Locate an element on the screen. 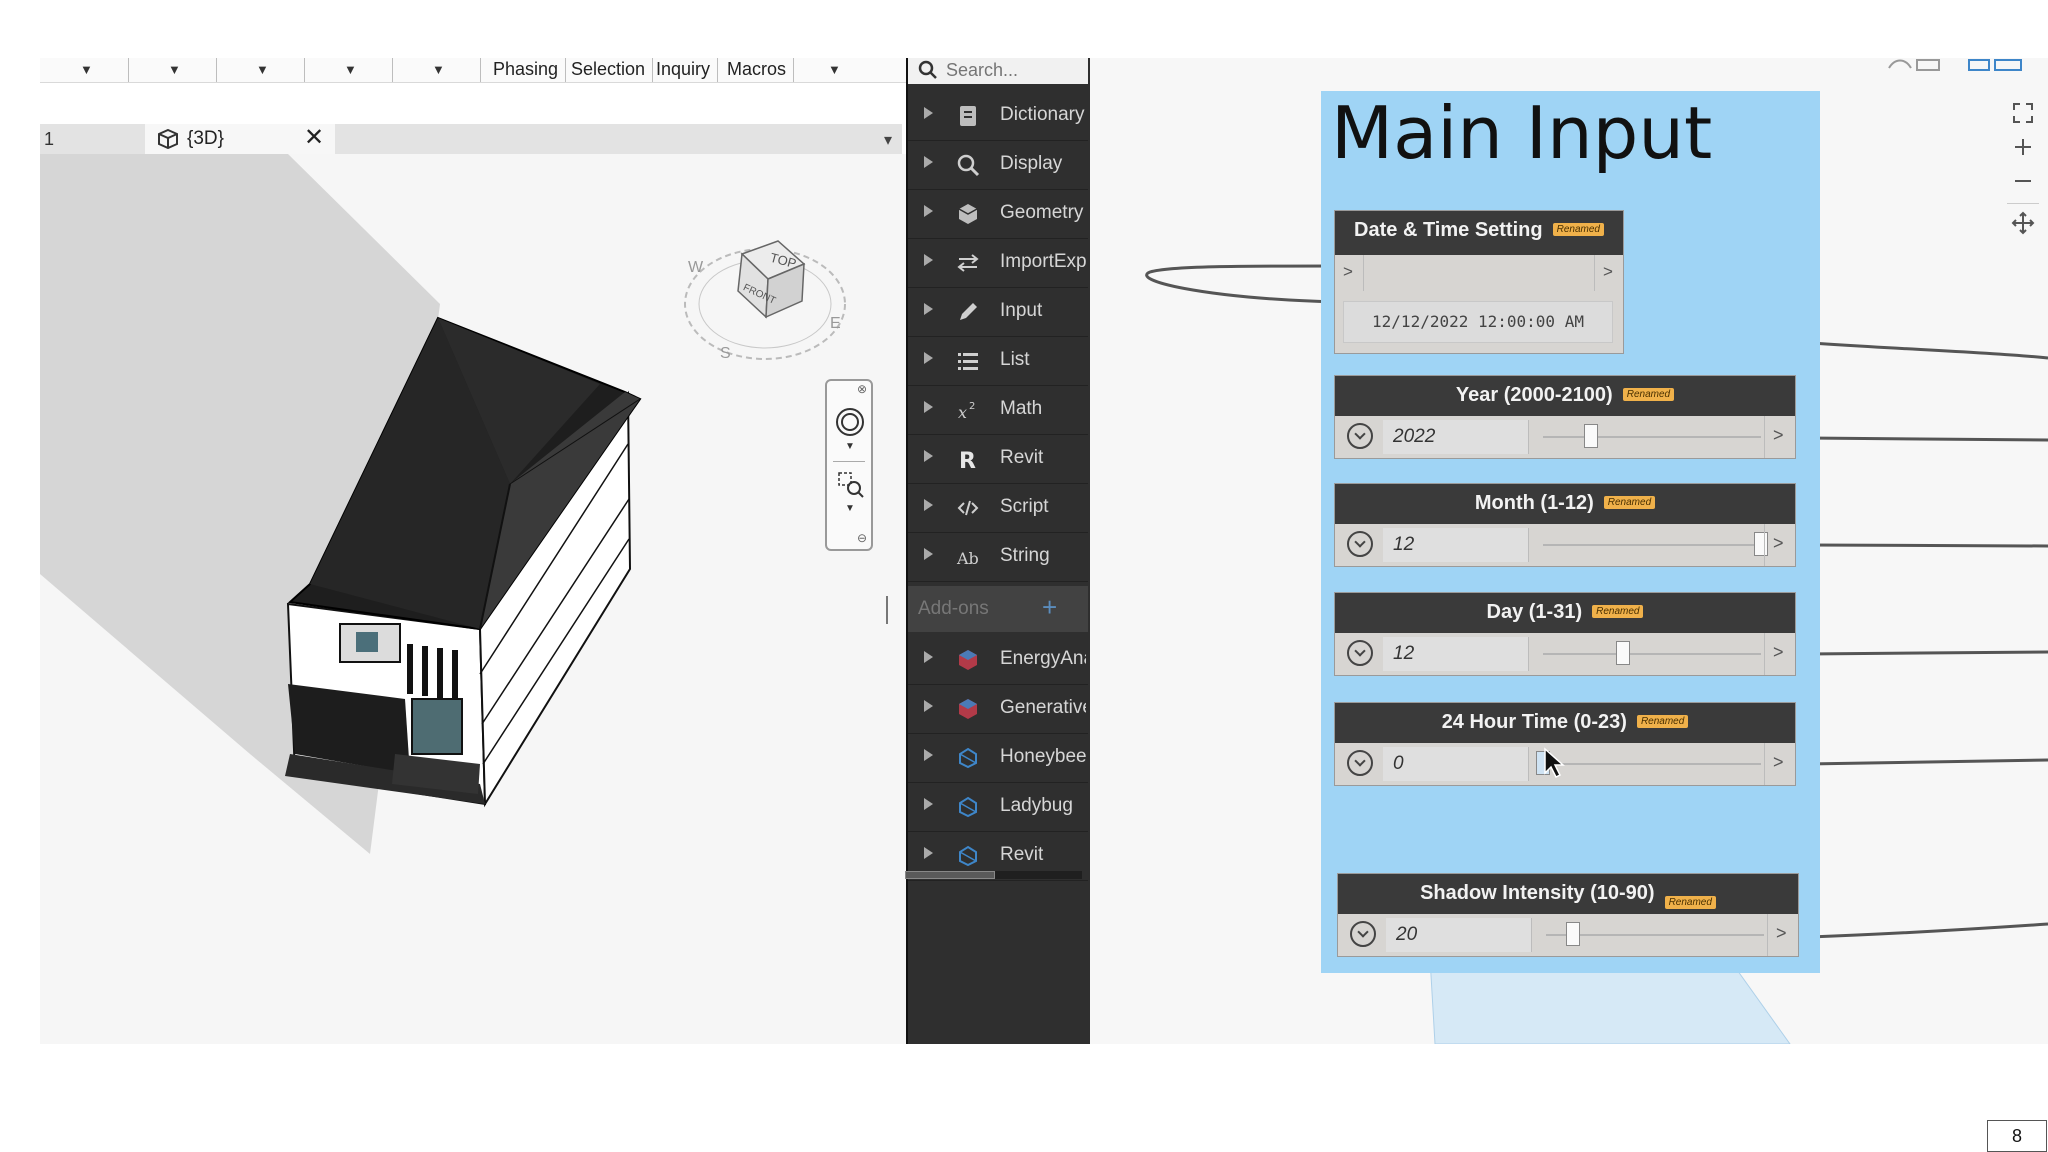 Image resolution: width=2048 pixels, height=1152 pixels. day-slider-node: Day (1-31) Renamed 12 > is located at coordinates (1565, 634).